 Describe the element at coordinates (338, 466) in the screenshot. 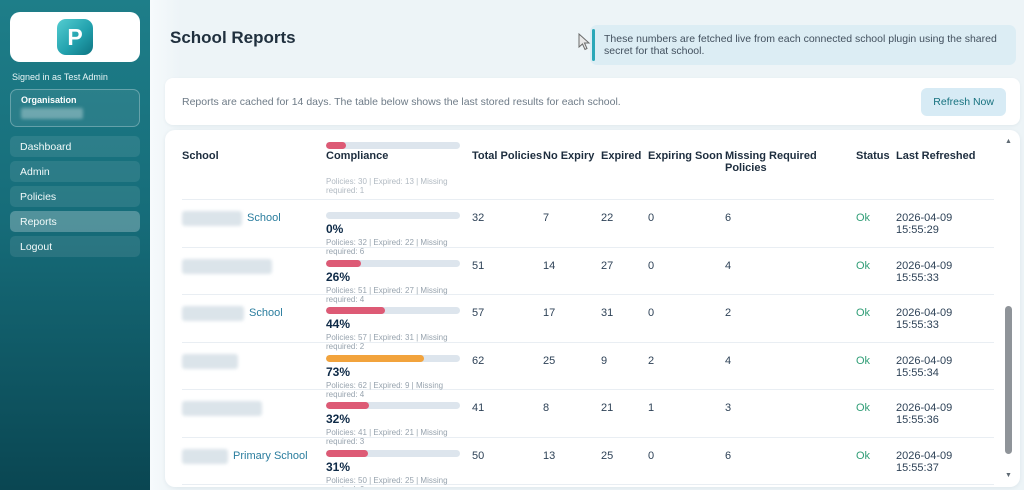

I see `compliance-percent: 31%` at that location.